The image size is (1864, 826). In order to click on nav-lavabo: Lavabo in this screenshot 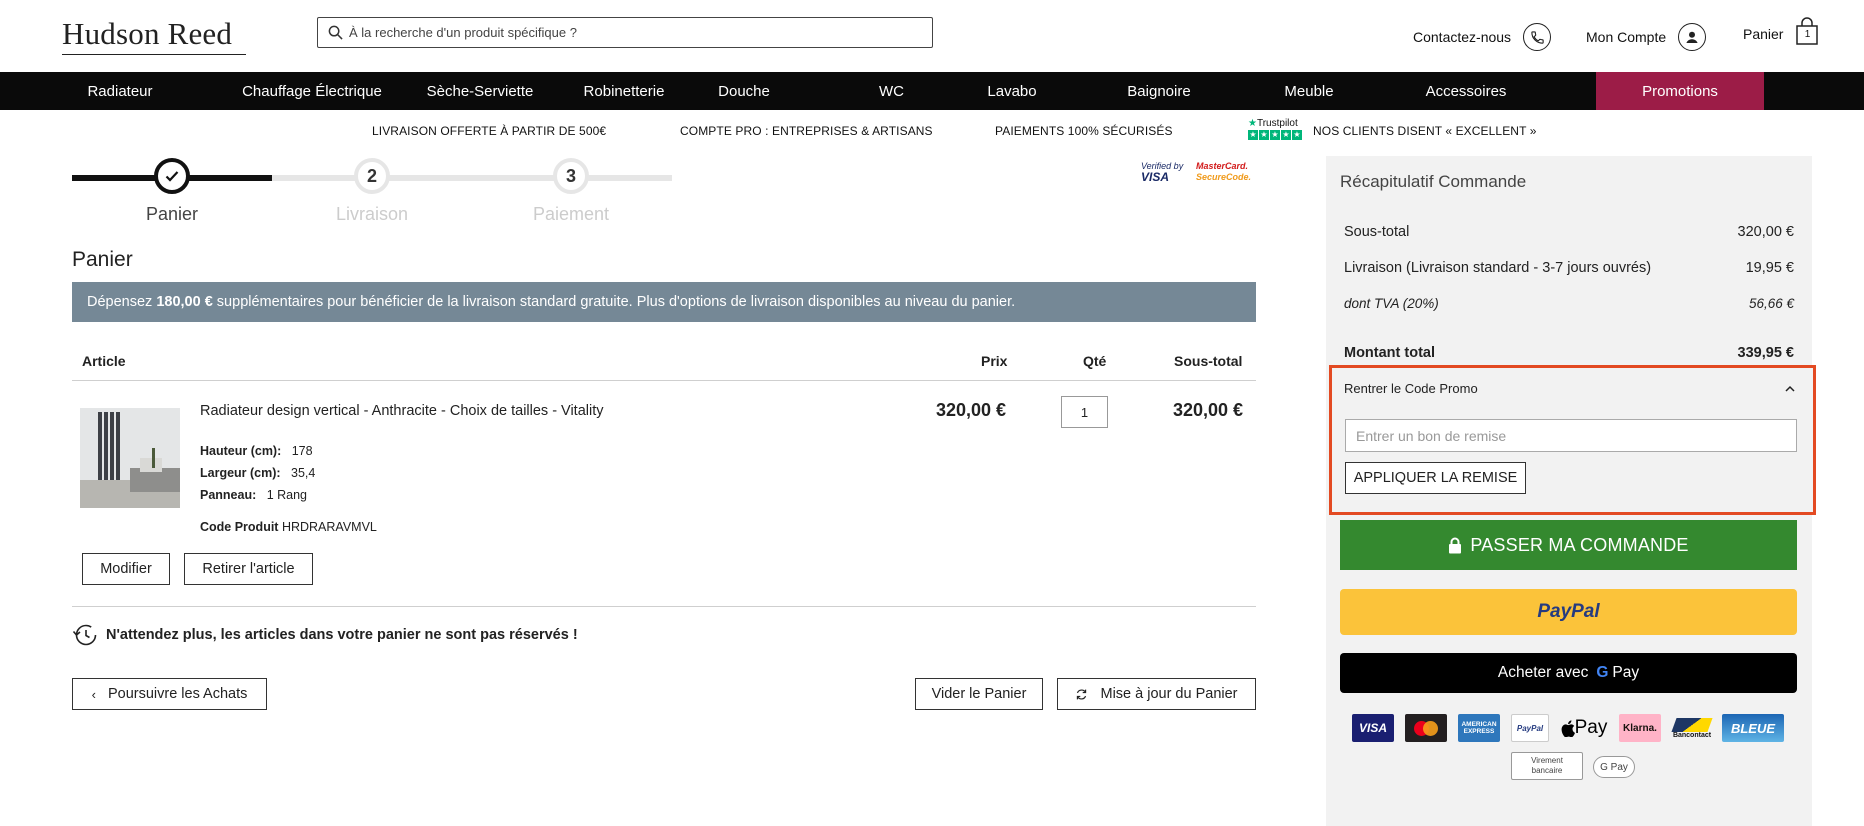, I will do `click(1012, 91)`.